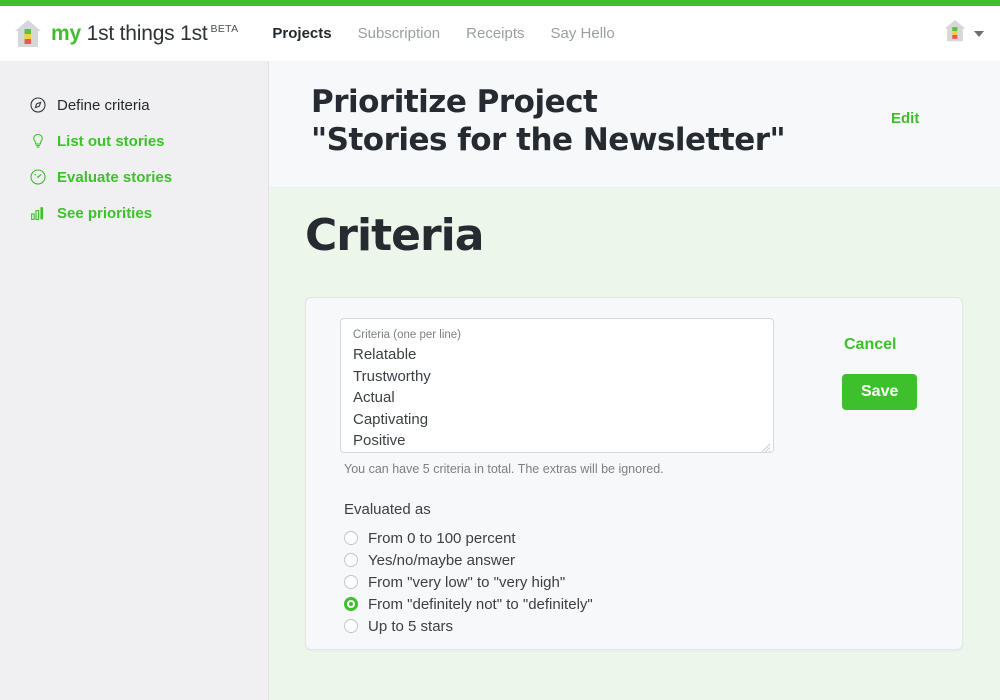 The width and height of the screenshot is (1000, 700). What do you see at coordinates (571, 582) in the screenshot?
I see `radio-option-very-low-very-high: From "very low" to "very high"` at bounding box center [571, 582].